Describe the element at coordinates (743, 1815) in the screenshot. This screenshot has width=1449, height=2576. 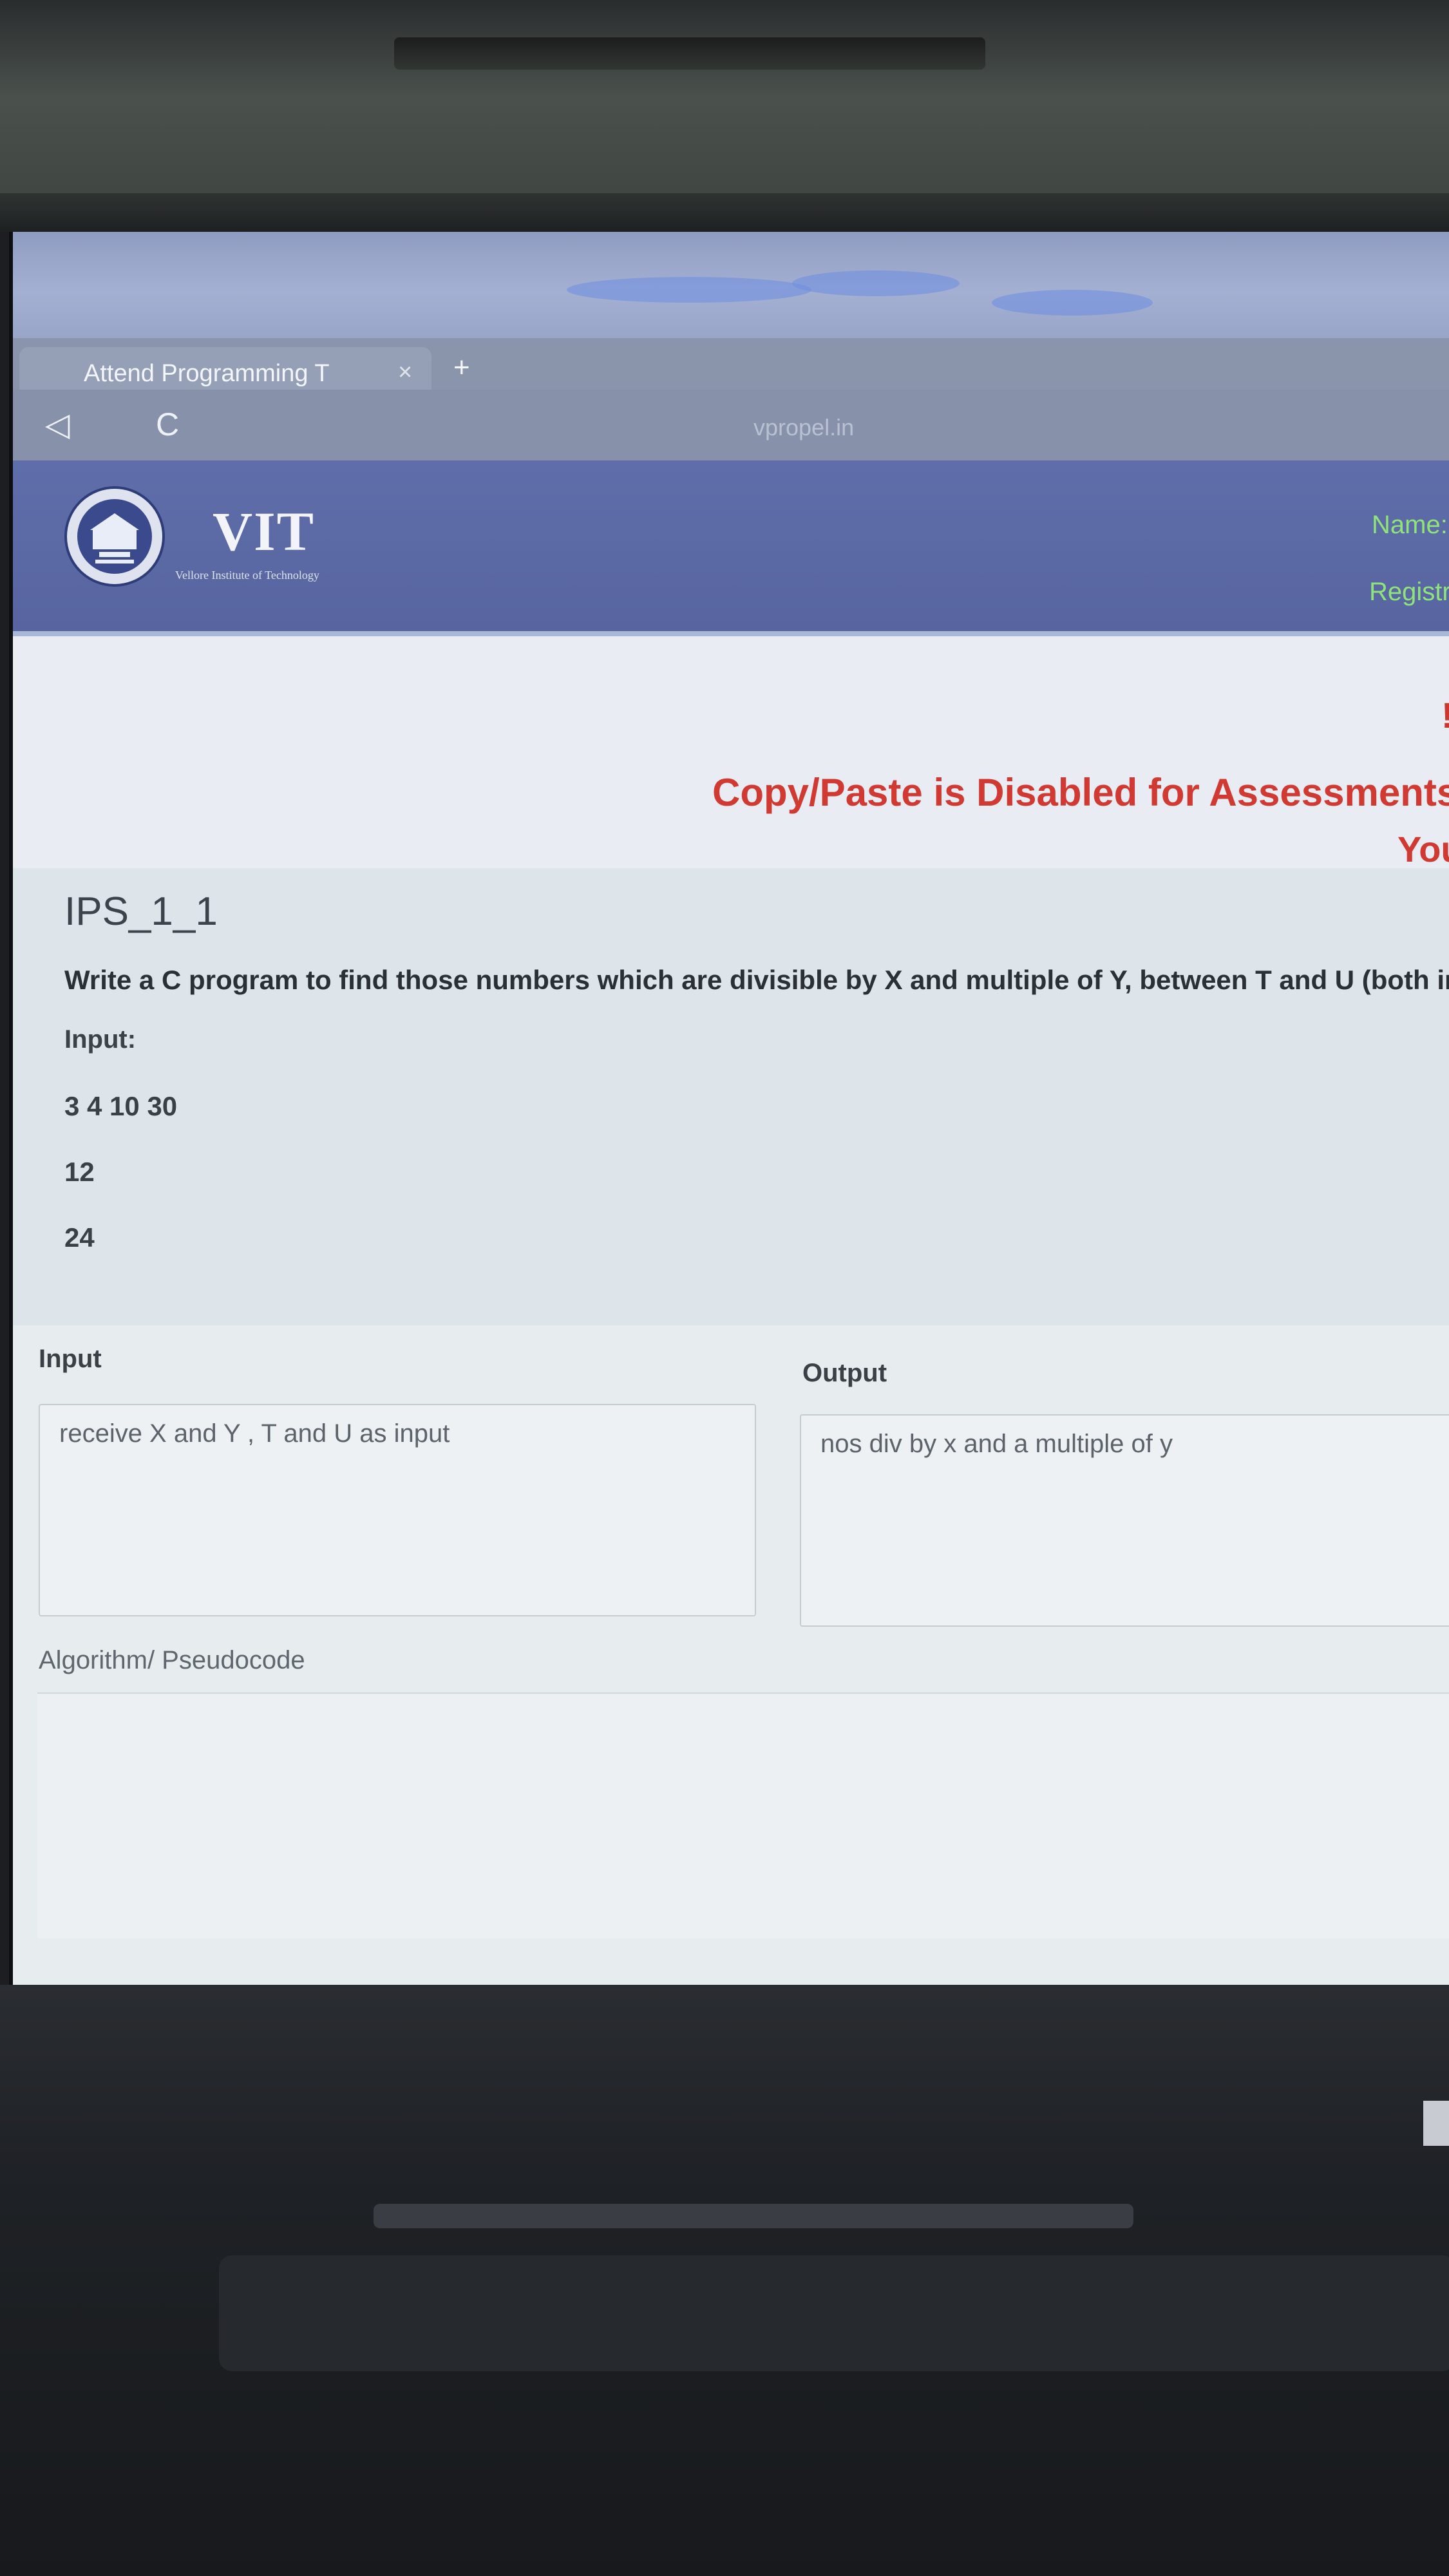
I see `algorithm-textarea` at that location.